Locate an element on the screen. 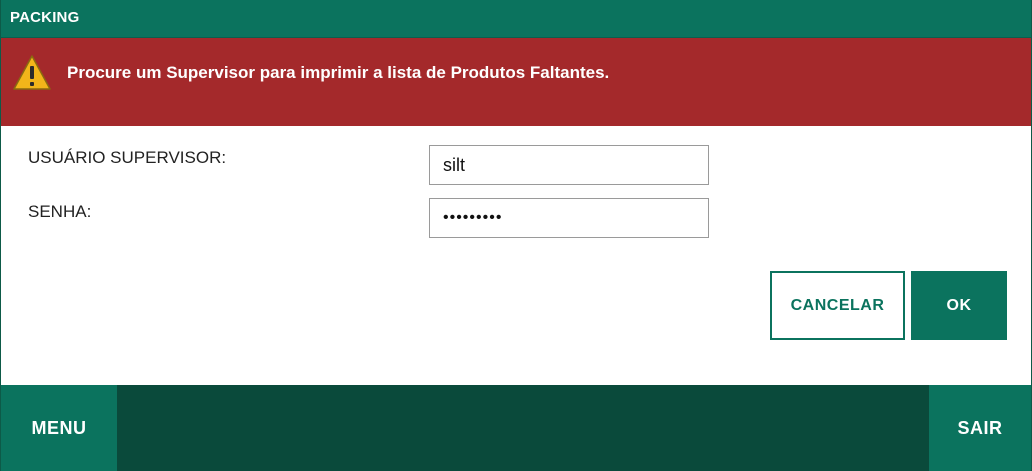 The height and width of the screenshot is (471, 1032). exit-button: SAIR is located at coordinates (980, 428).